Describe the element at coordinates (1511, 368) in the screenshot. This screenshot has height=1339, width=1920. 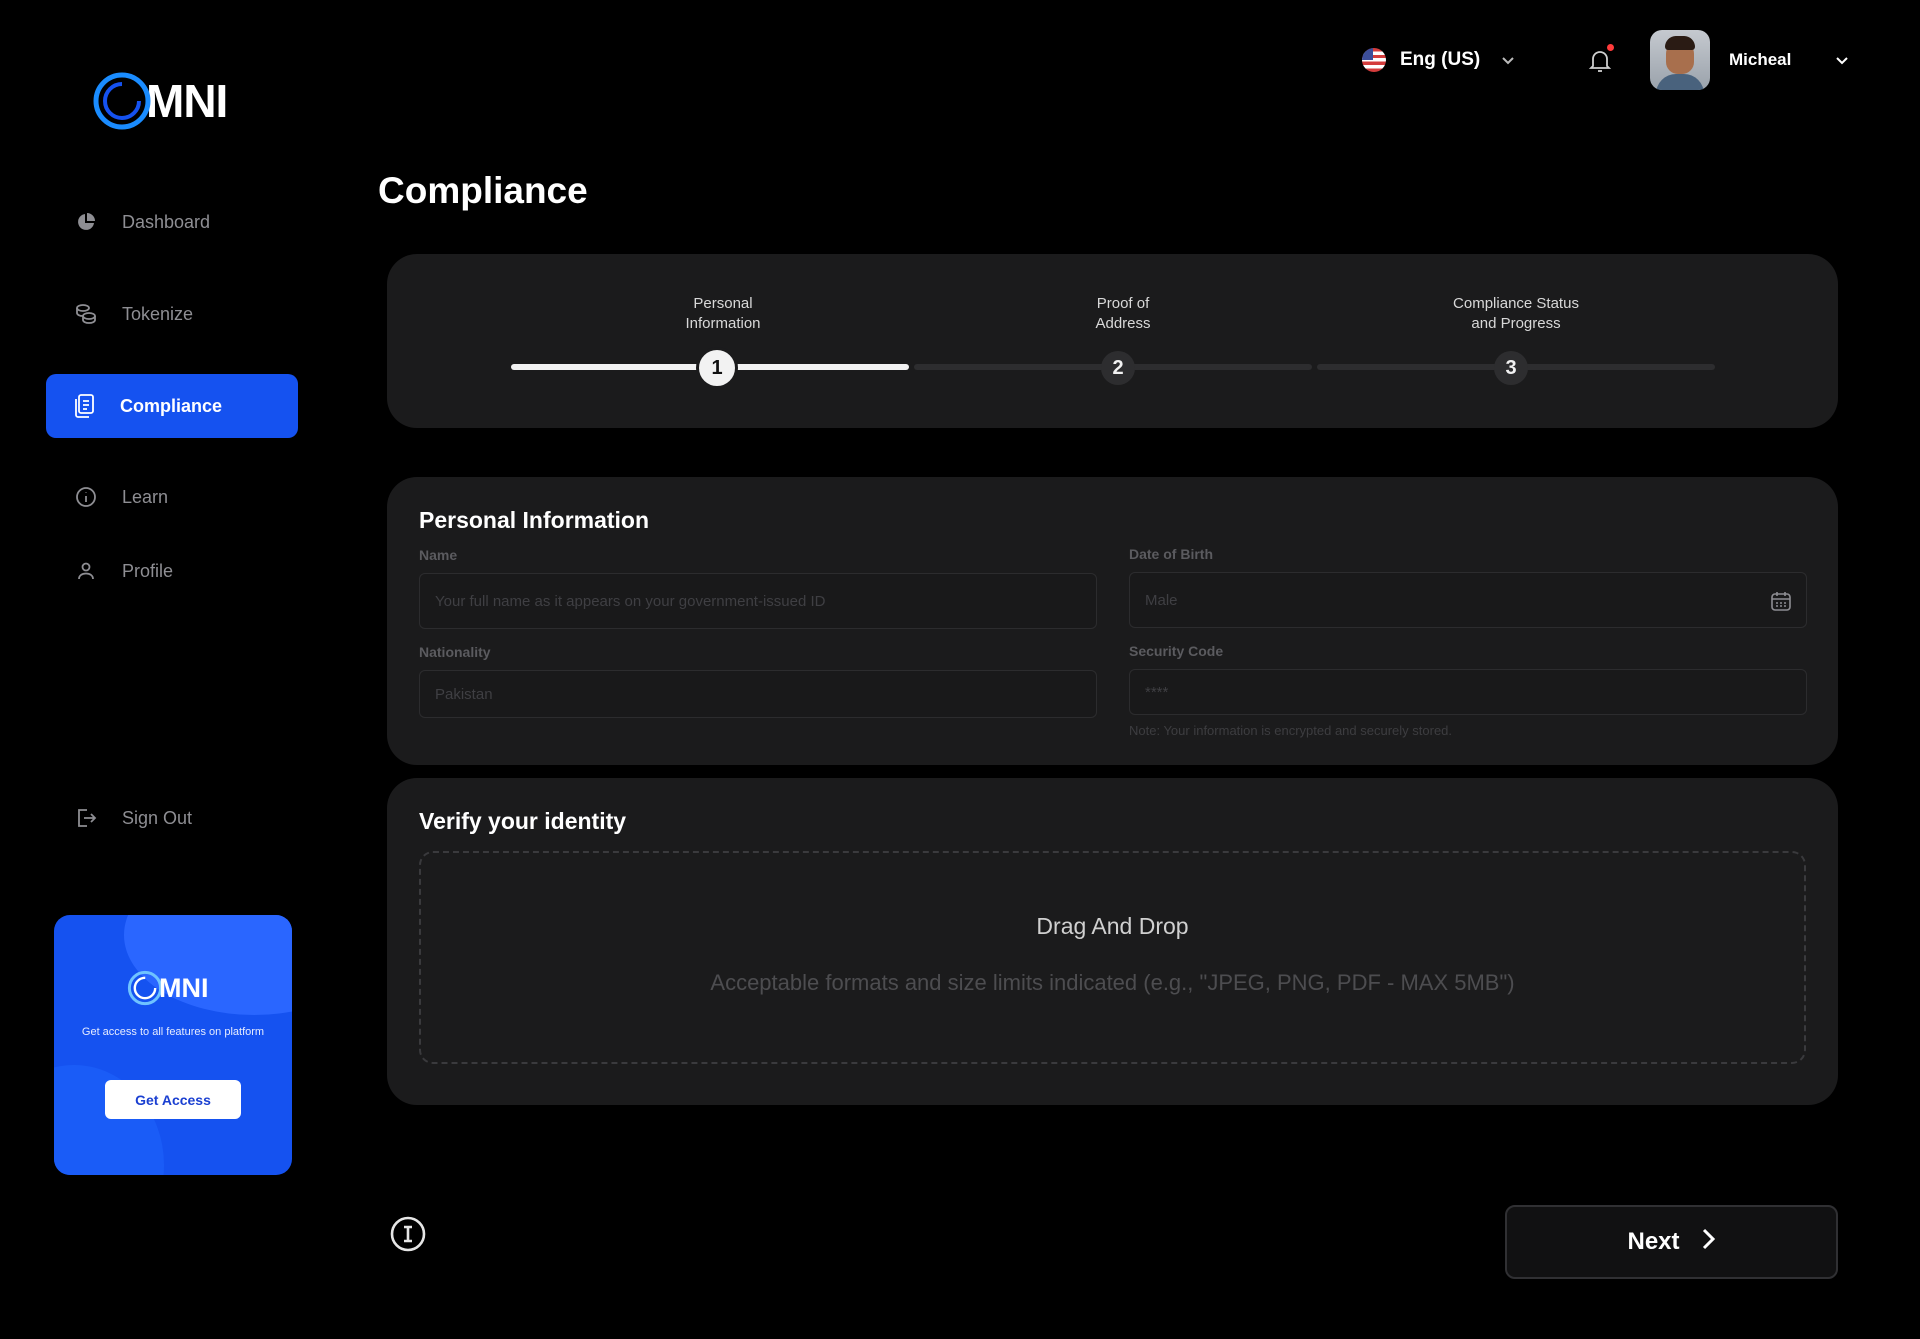
I see `step-number: 3` at that location.